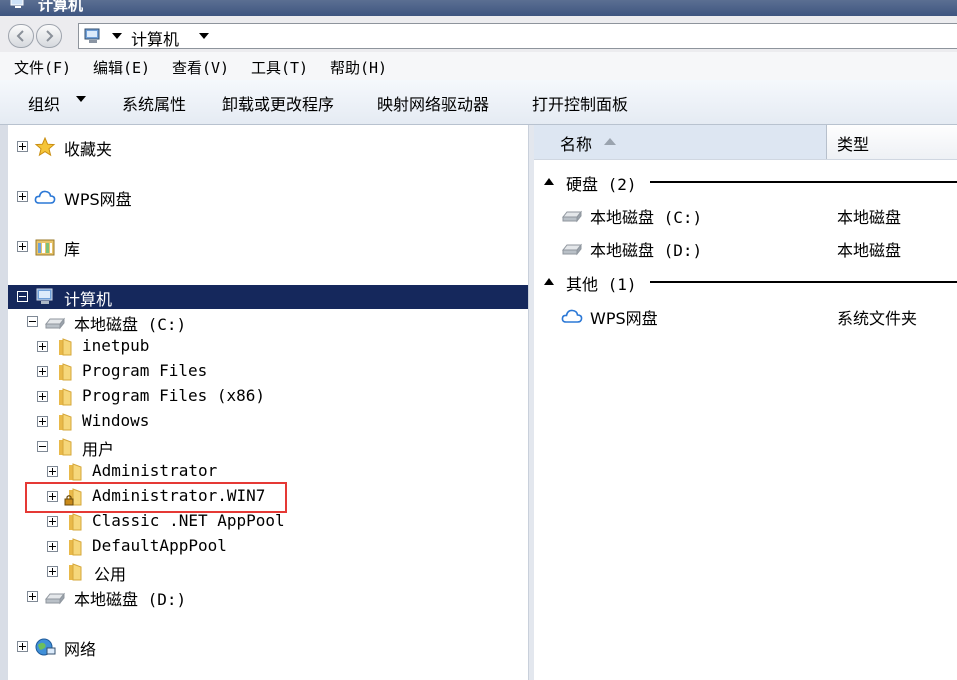  What do you see at coordinates (745, 282) in the screenshot?
I see `group-header-other: 其他 (1)` at bounding box center [745, 282].